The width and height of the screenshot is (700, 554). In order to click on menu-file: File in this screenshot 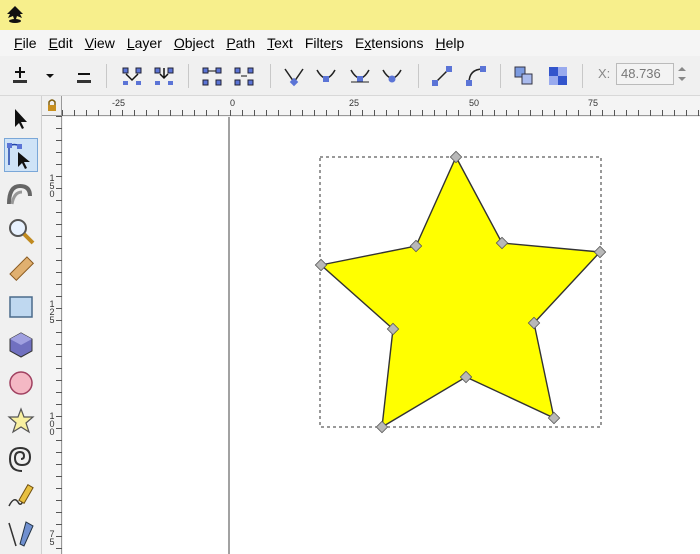, I will do `click(25, 43)`.